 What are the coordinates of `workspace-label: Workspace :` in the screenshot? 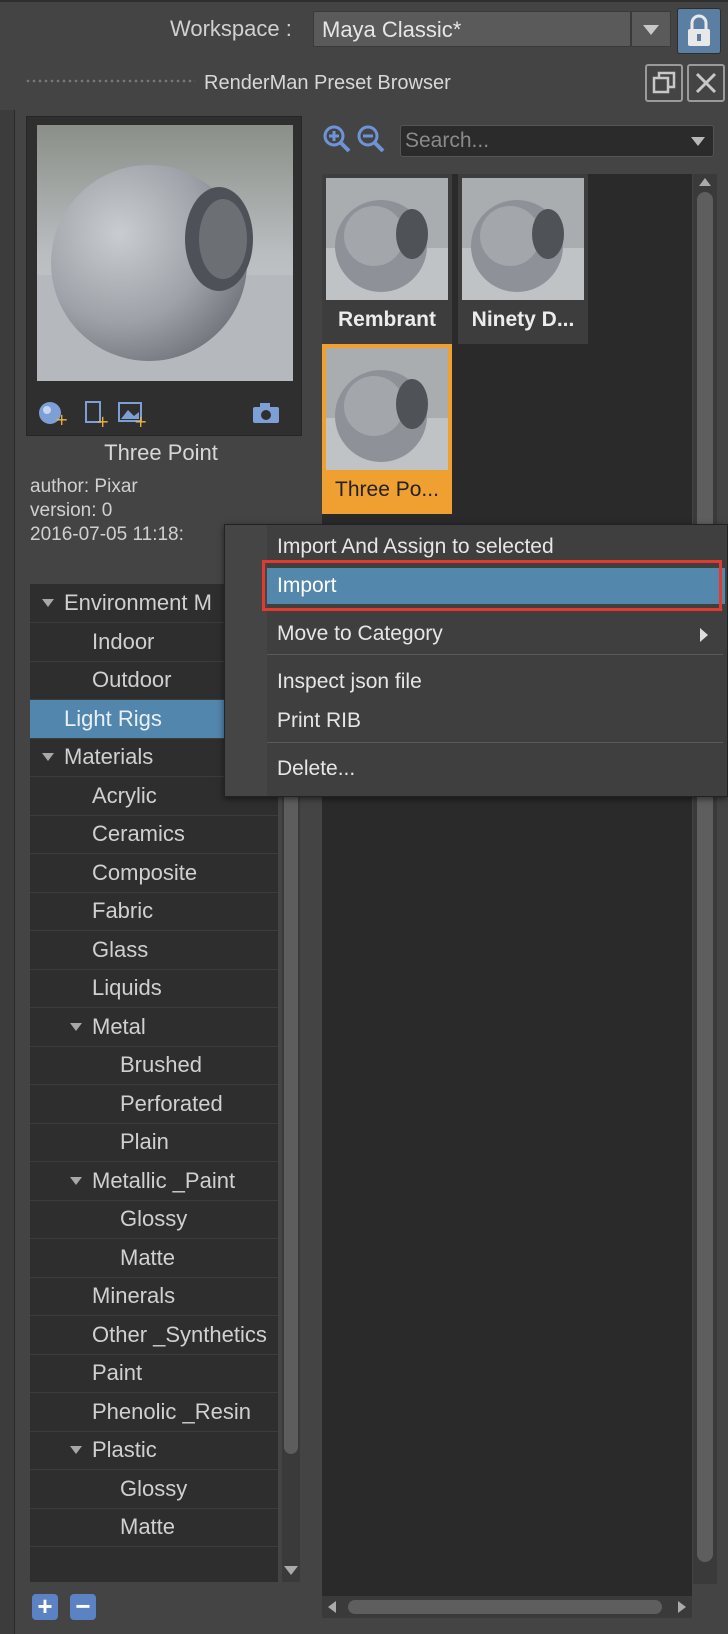 It's located at (231, 28).